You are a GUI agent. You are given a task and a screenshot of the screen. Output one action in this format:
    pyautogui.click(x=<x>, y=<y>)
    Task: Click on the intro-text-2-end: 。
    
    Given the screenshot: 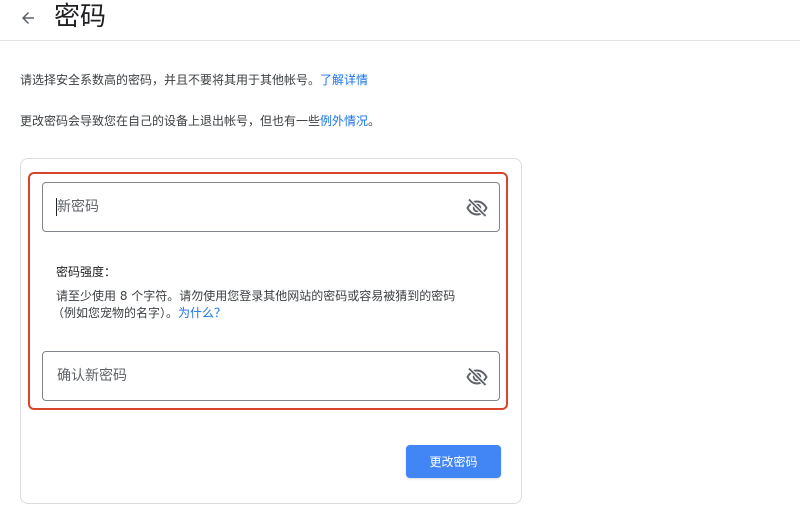 What is the action you would take?
    pyautogui.click(x=374, y=121)
    